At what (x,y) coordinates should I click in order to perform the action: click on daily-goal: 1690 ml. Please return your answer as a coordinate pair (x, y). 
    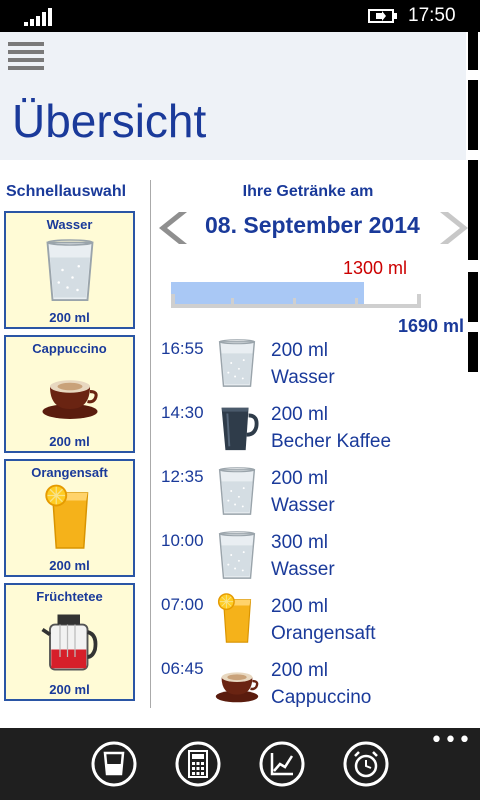
    Looking at the image, I should click on (431, 326).